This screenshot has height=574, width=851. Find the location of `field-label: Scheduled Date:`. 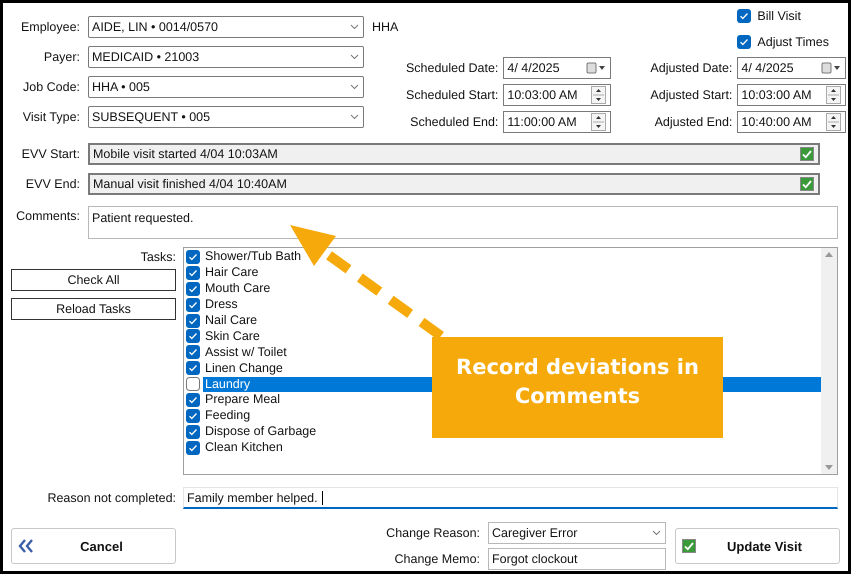

field-label: Scheduled Date: is located at coordinates (451, 68).